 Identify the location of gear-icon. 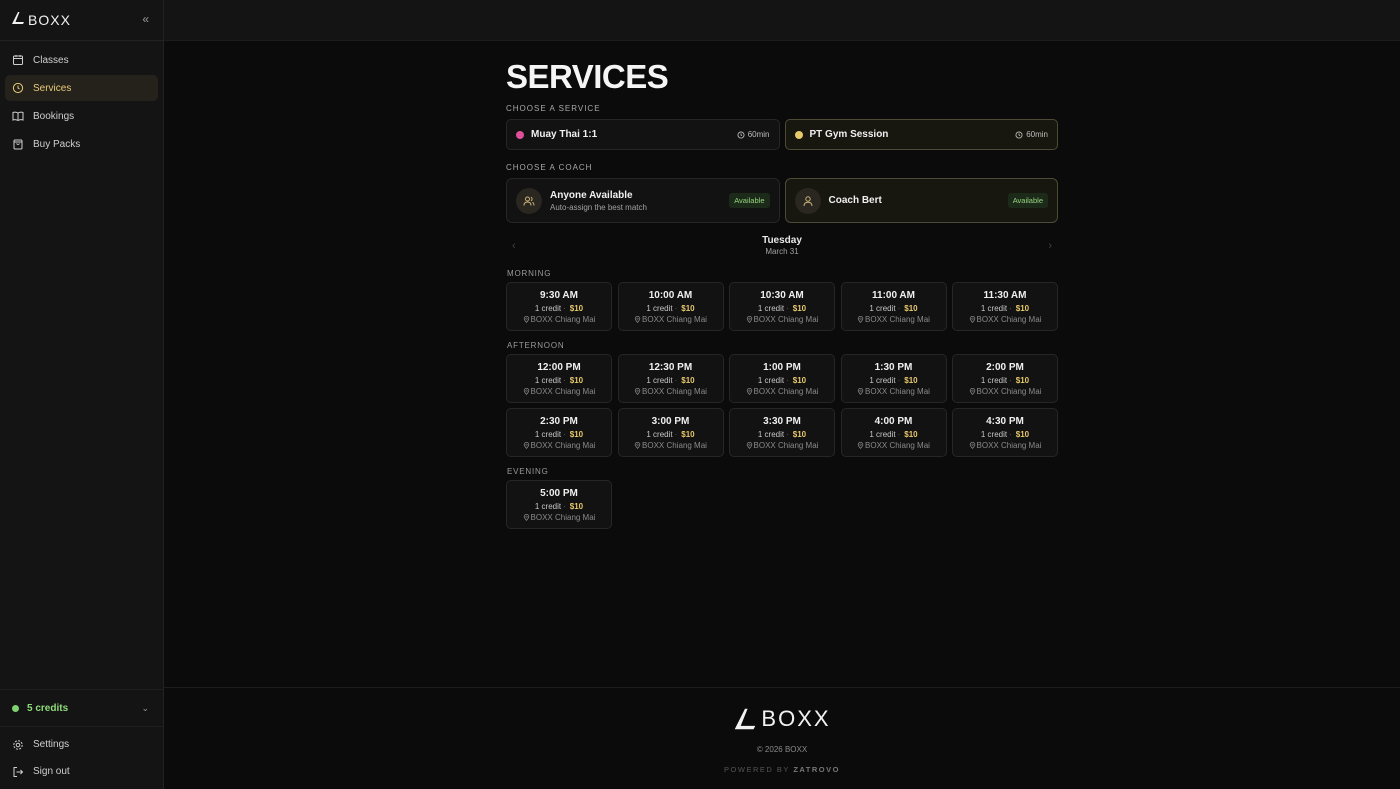
(18, 744).